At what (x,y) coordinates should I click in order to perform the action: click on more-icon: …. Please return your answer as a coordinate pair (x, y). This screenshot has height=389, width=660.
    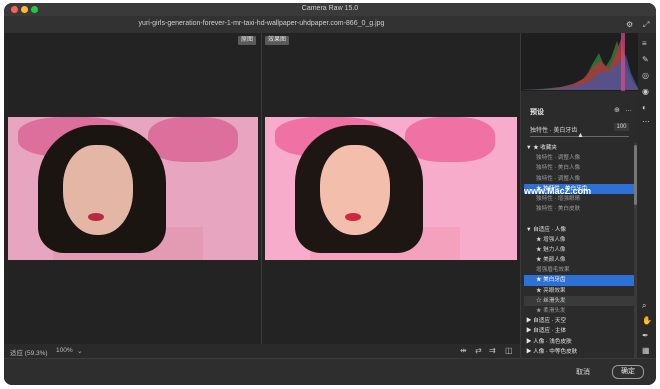
    Looking at the image, I should click on (628, 109).